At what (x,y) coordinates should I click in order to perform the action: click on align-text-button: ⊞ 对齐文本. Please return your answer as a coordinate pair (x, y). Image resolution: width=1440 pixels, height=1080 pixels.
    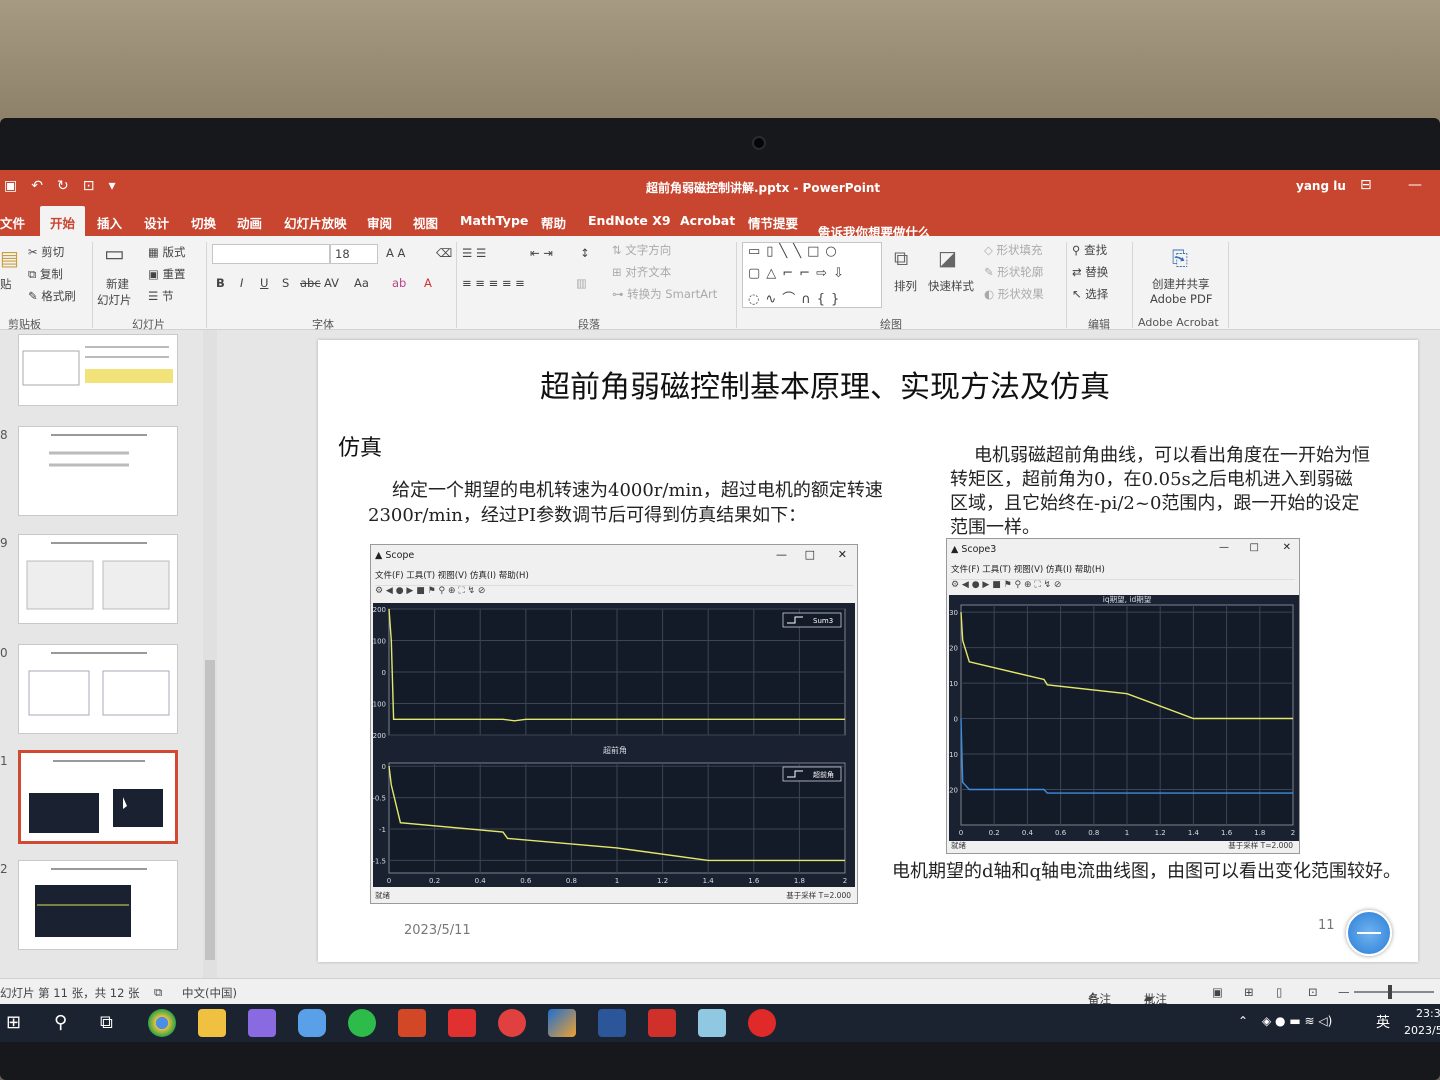
    Looking at the image, I should click on (641, 272).